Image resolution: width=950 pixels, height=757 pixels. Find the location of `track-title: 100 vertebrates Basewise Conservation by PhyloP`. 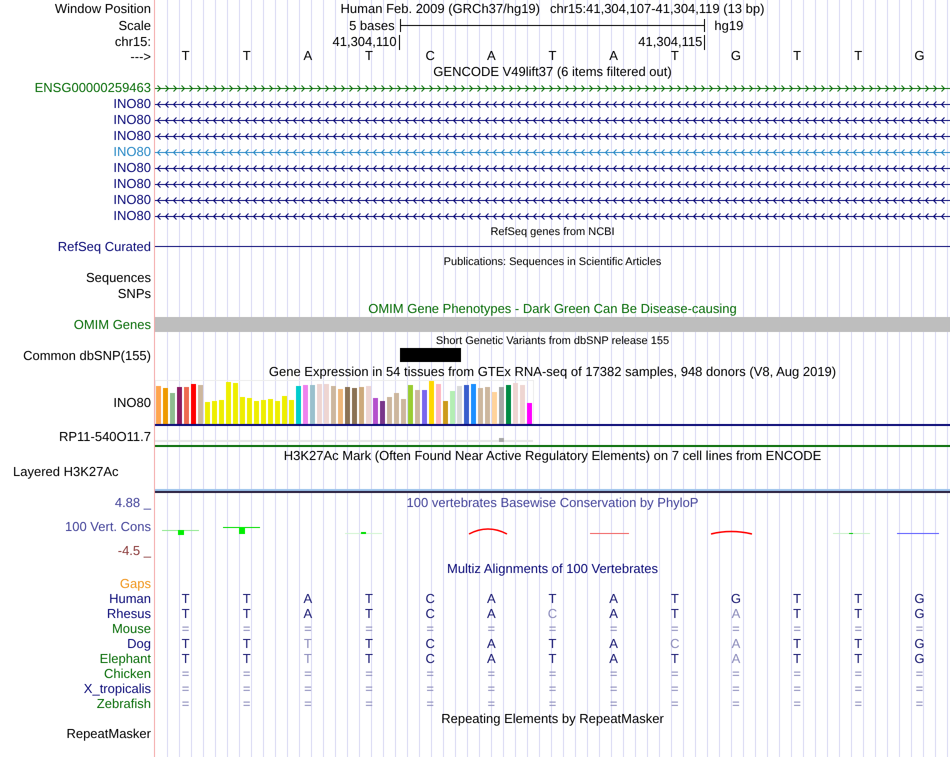

track-title: 100 vertebrates Basewise Conservation by PhyloP is located at coordinates (552, 503).